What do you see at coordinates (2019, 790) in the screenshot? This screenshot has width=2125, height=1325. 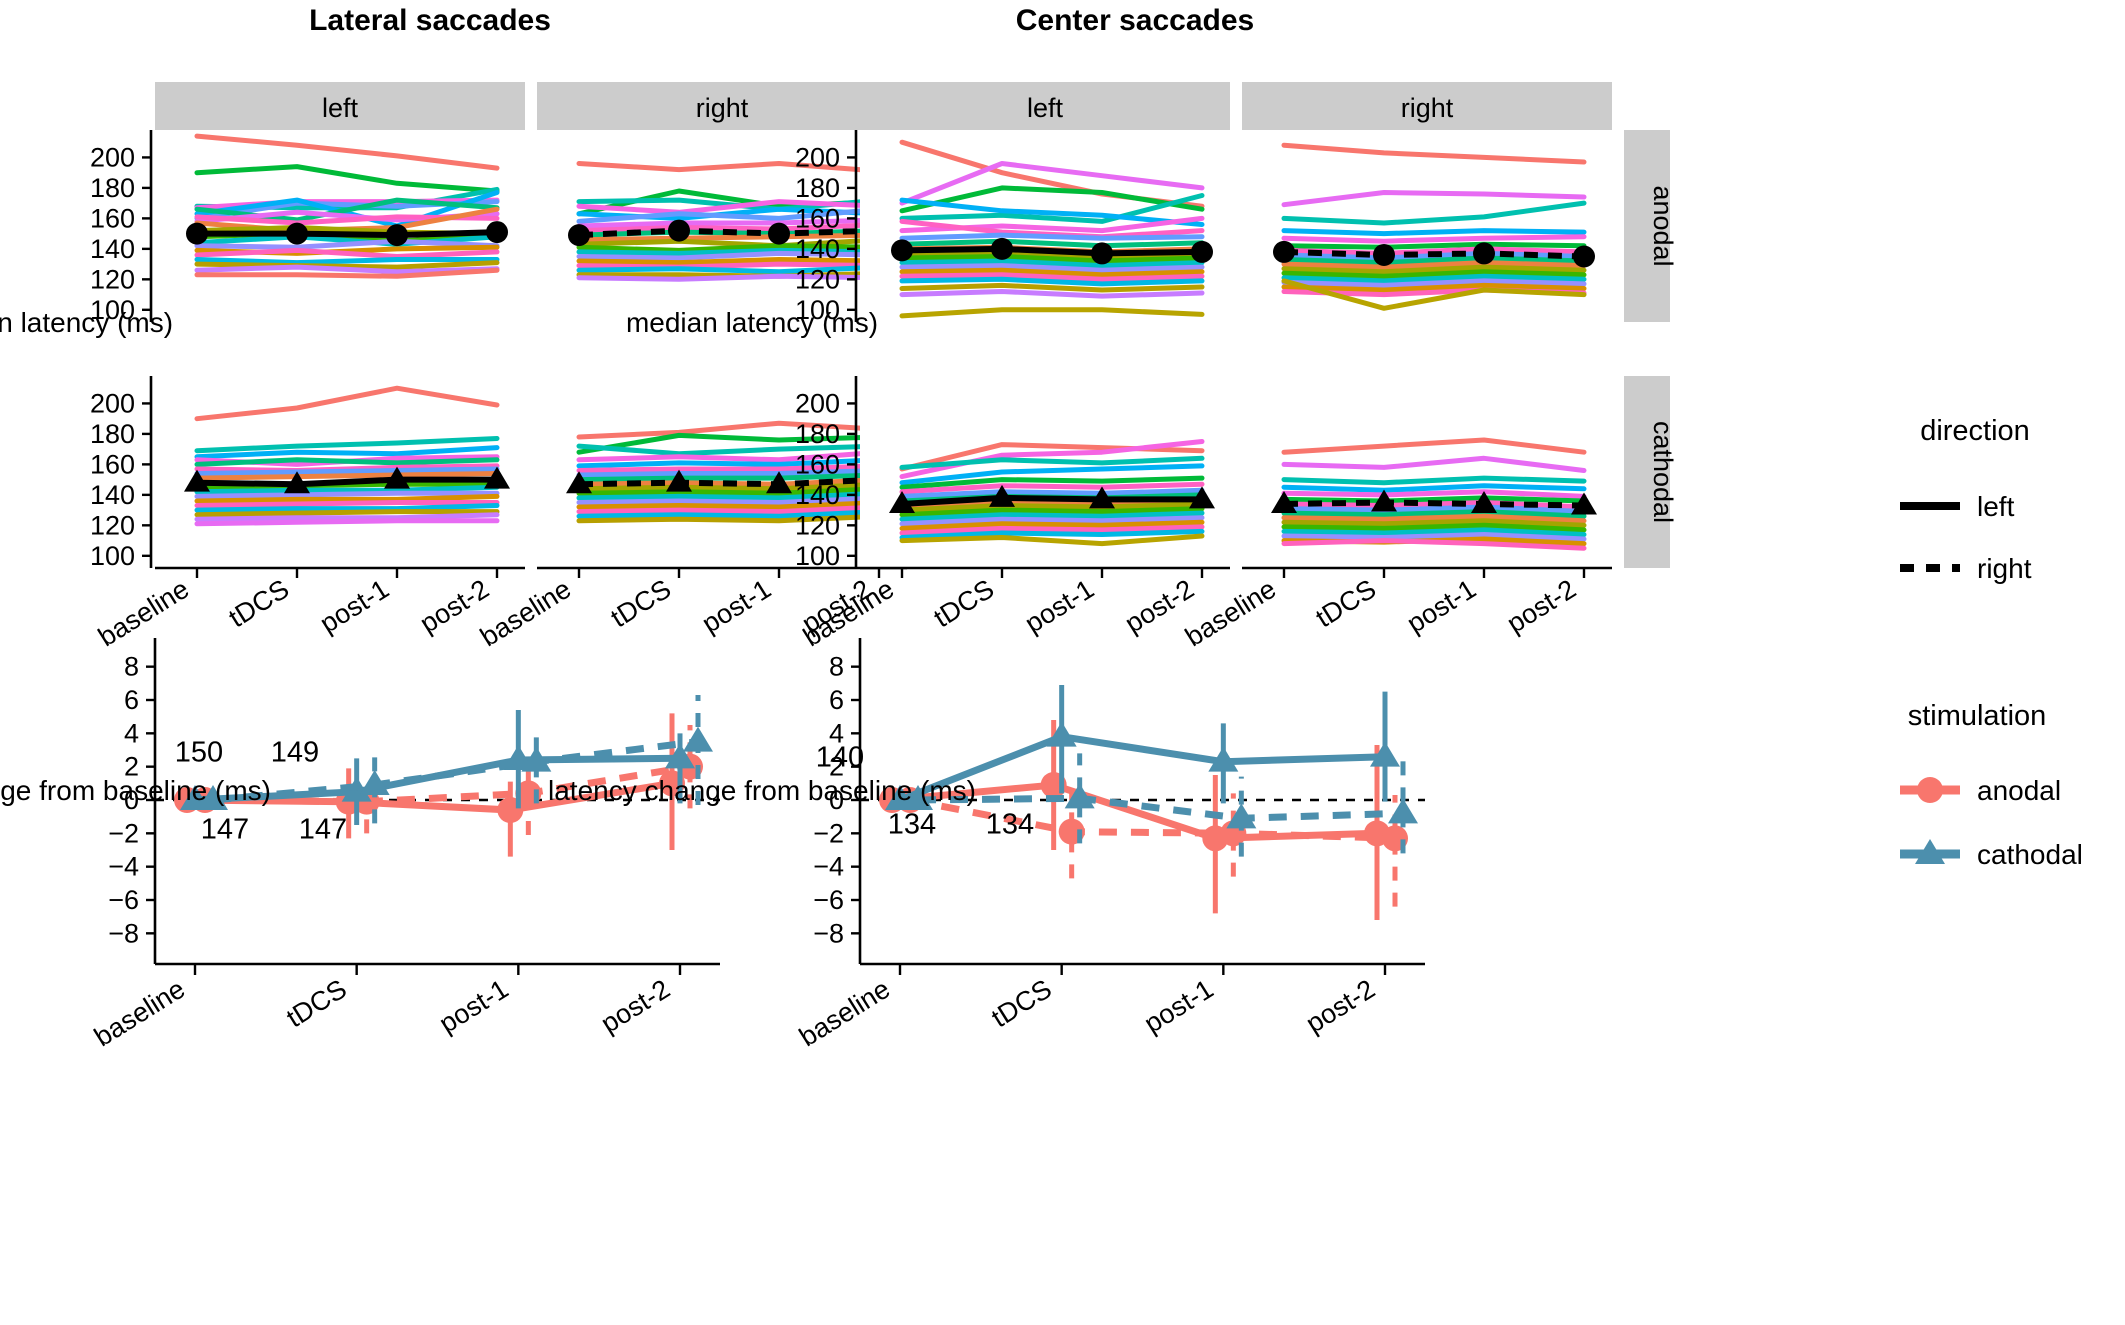 I see `legend-label-stimulation-anodal: anodal` at bounding box center [2019, 790].